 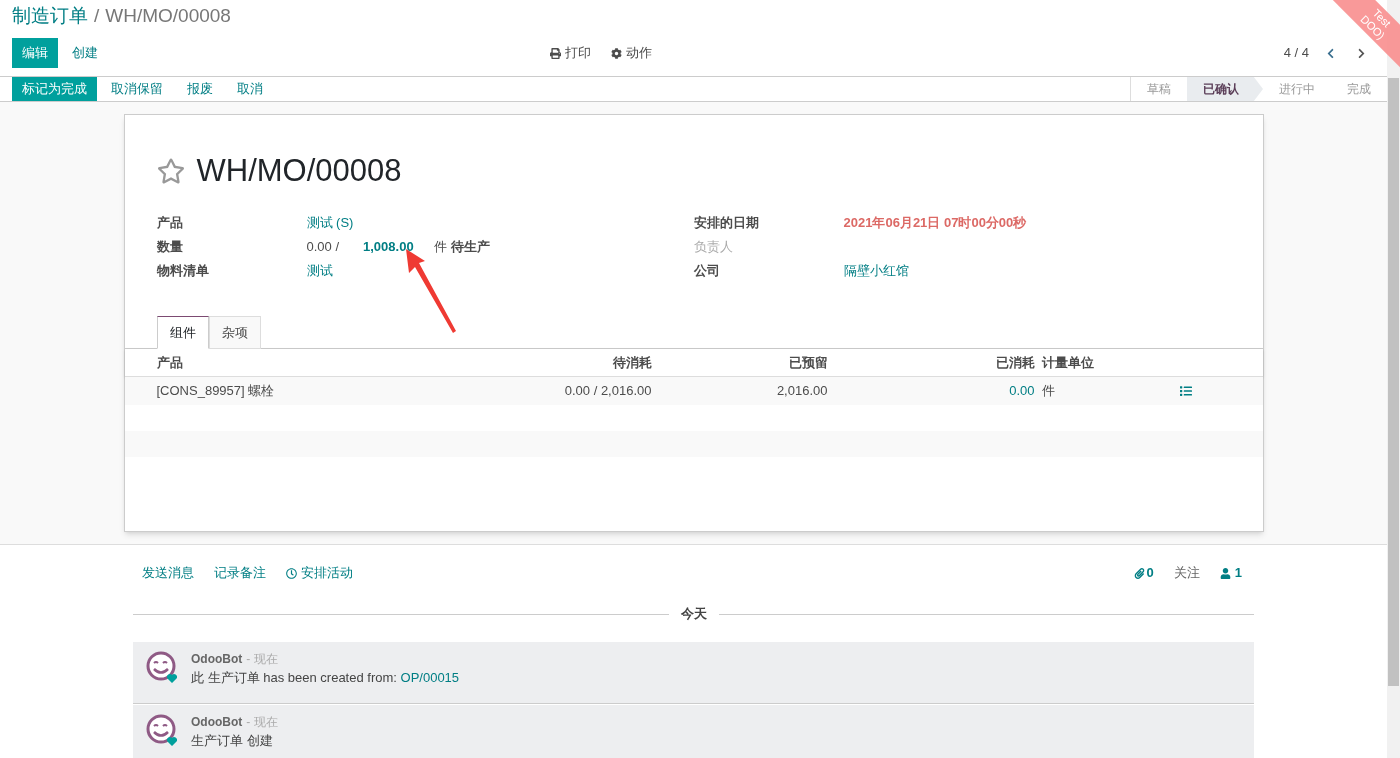 I want to click on table-cell-text: 2,016.00, so click(x=801, y=391).